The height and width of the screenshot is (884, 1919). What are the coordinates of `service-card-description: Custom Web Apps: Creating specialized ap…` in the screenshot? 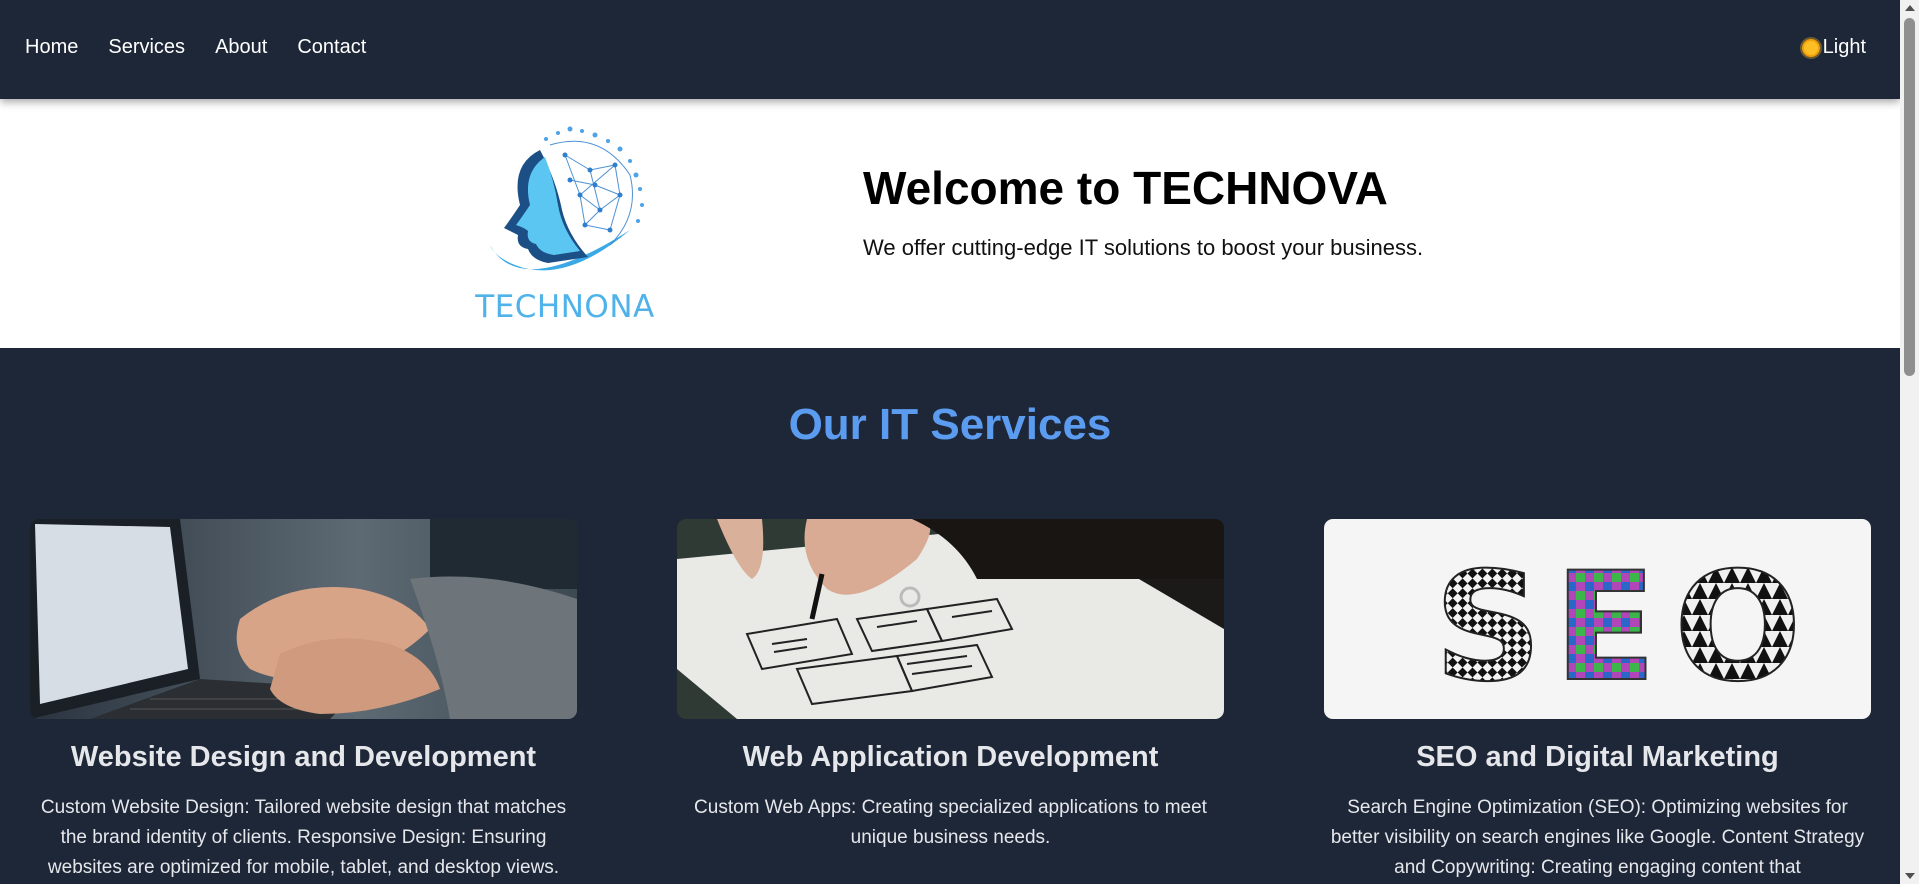 It's located at (950, 822).